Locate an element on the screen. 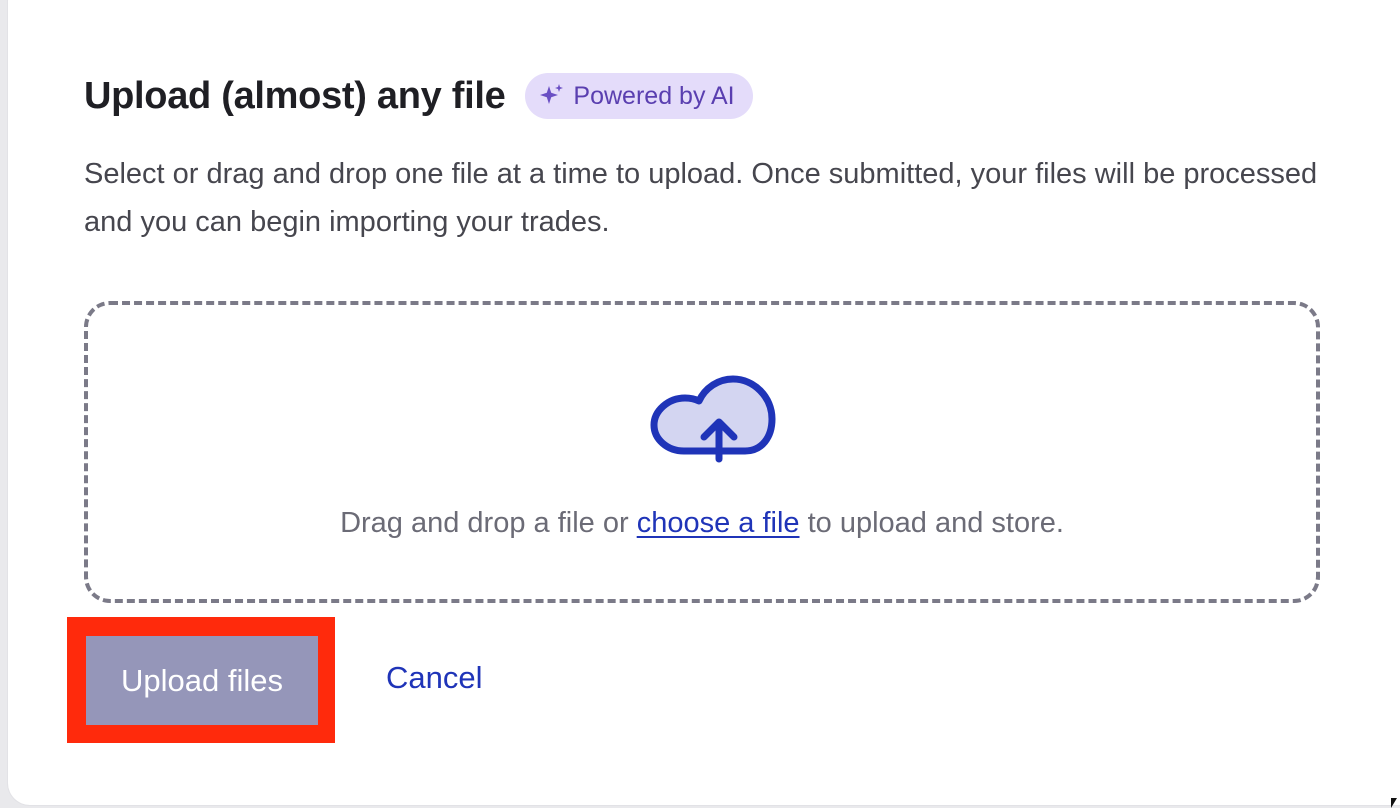 The image size is (1400, 808). dropzone-text-after: to upload and store. is located at coordinates (931, 523).